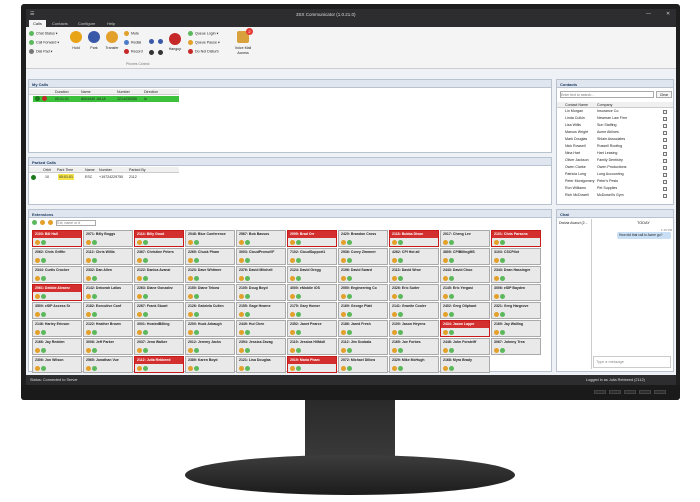 Image resolution: width=700 pixels, height=502 pixels. I want to click on extension-card: 3500: eSIP Access Sr, so click(57, 310).